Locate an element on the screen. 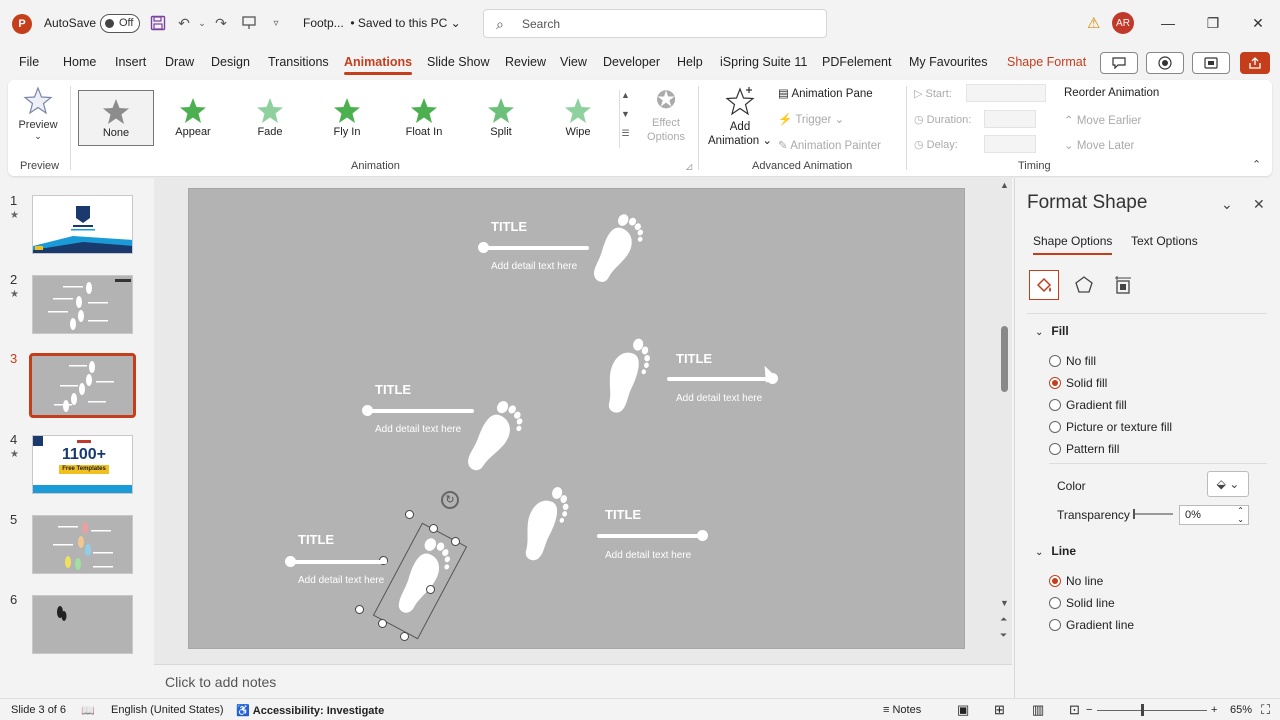  tab-my-favourites: My Favourites is located at coordinates (948, 62).